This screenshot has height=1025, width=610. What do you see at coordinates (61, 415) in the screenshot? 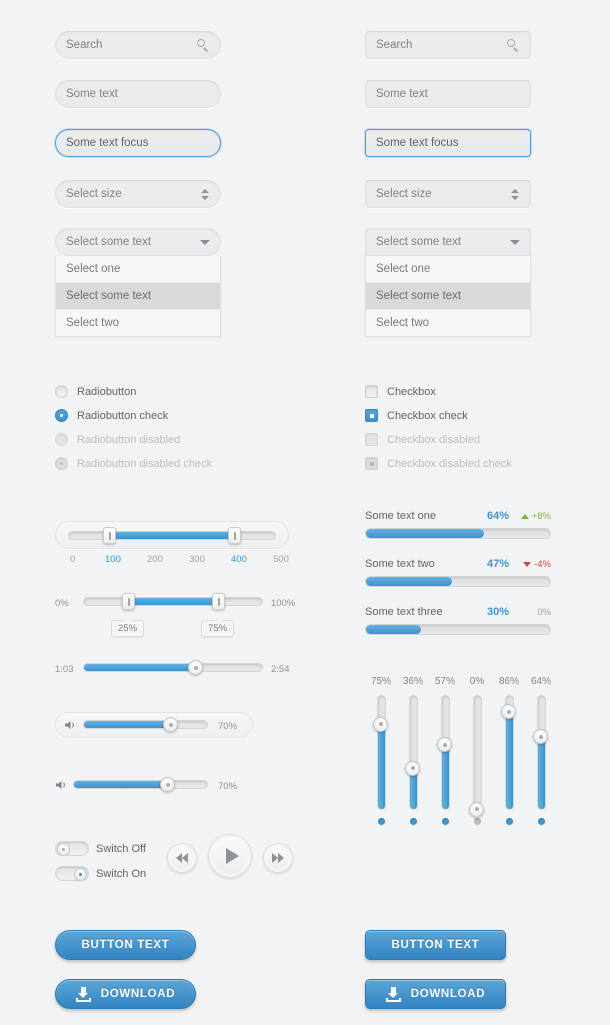
I see `radio-icon-checked` at bounding box center [61, 415].